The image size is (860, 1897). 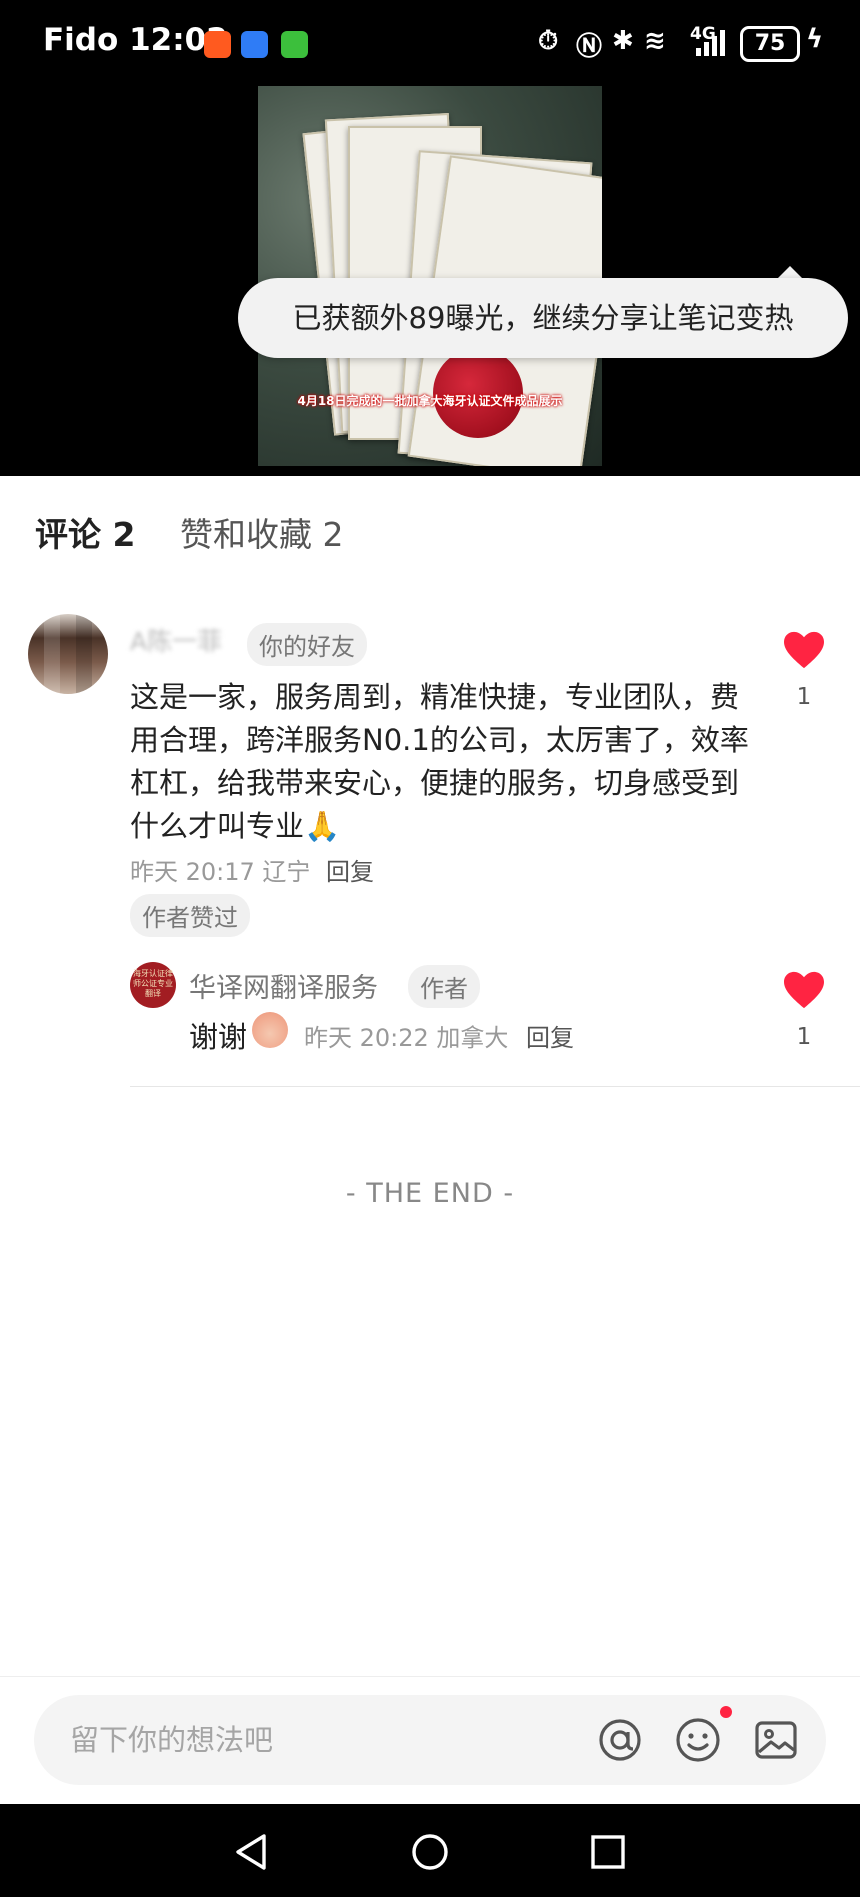 I want to click on back-icon, so click(x=251, y=1852).